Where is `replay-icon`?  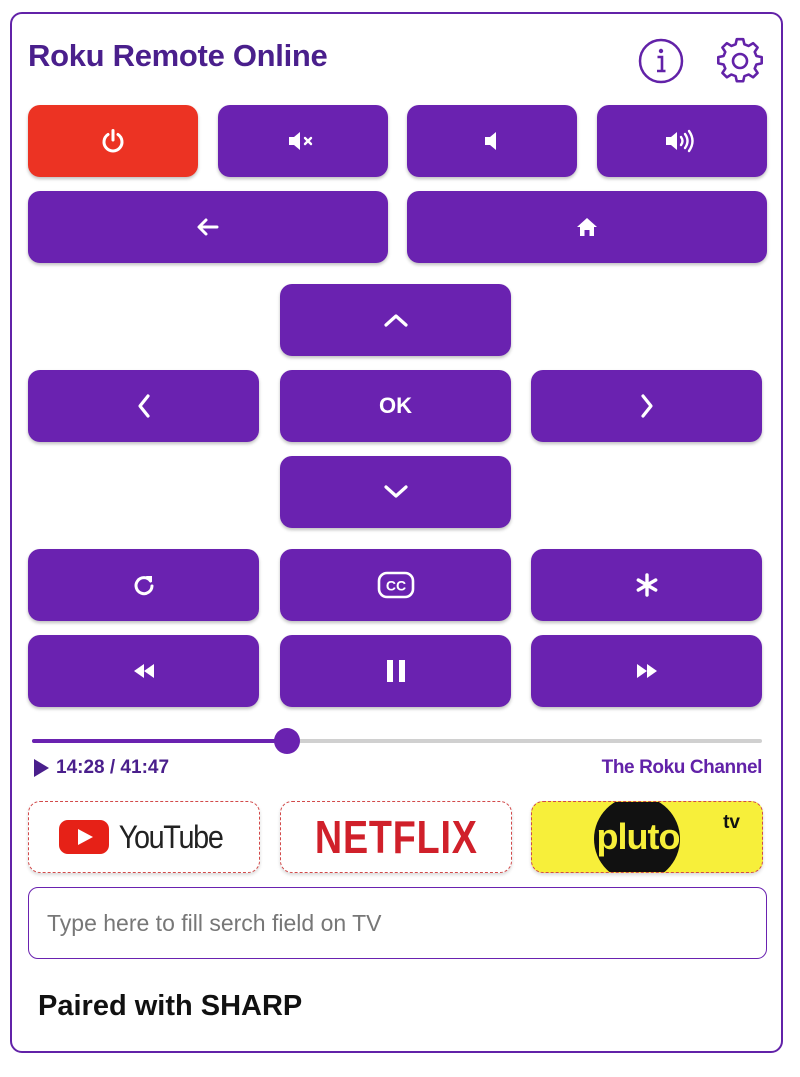
replay-icon is located at coordinates (143, 586).